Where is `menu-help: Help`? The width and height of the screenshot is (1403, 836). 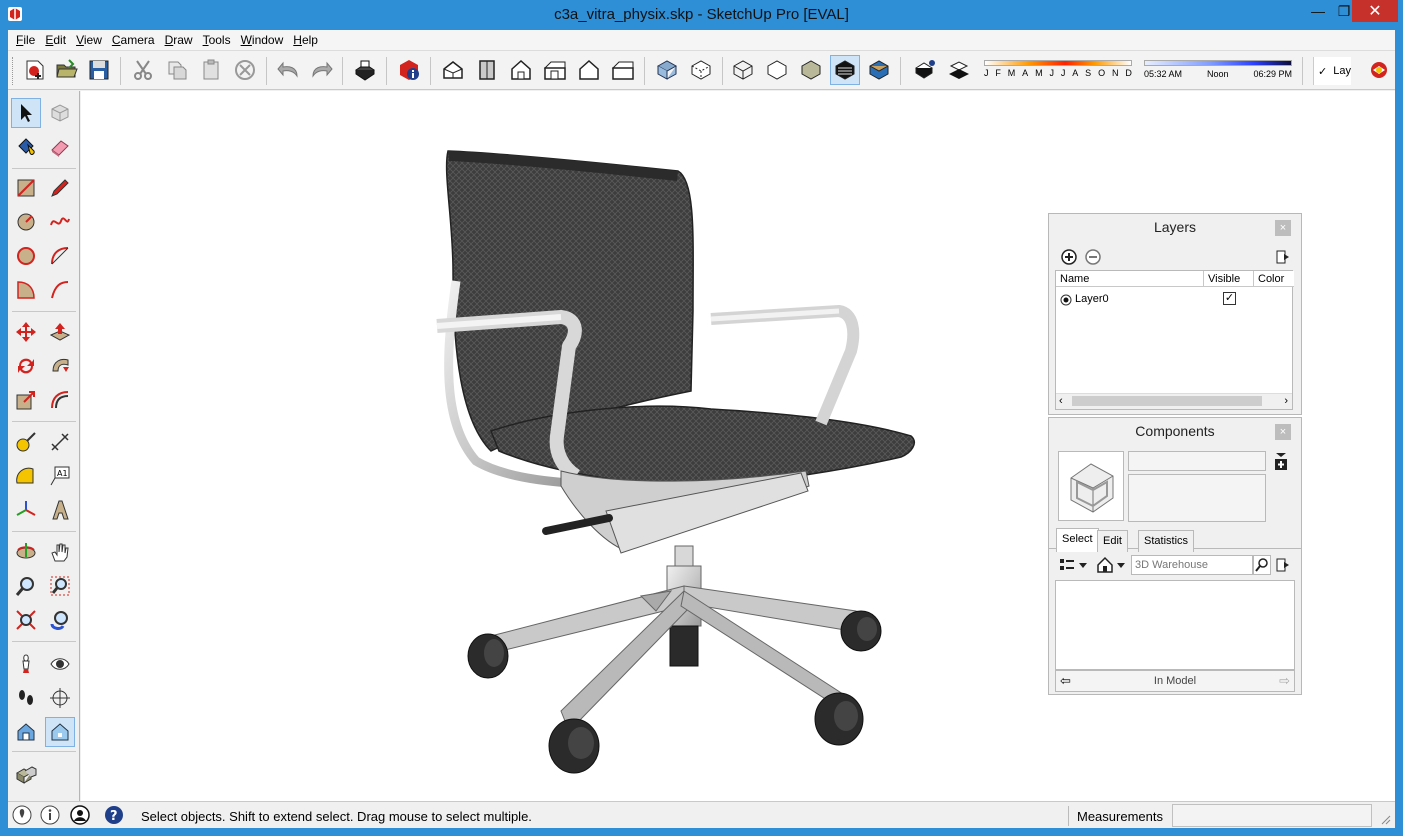 menu-help: Help is located at coordinates (306, 40).